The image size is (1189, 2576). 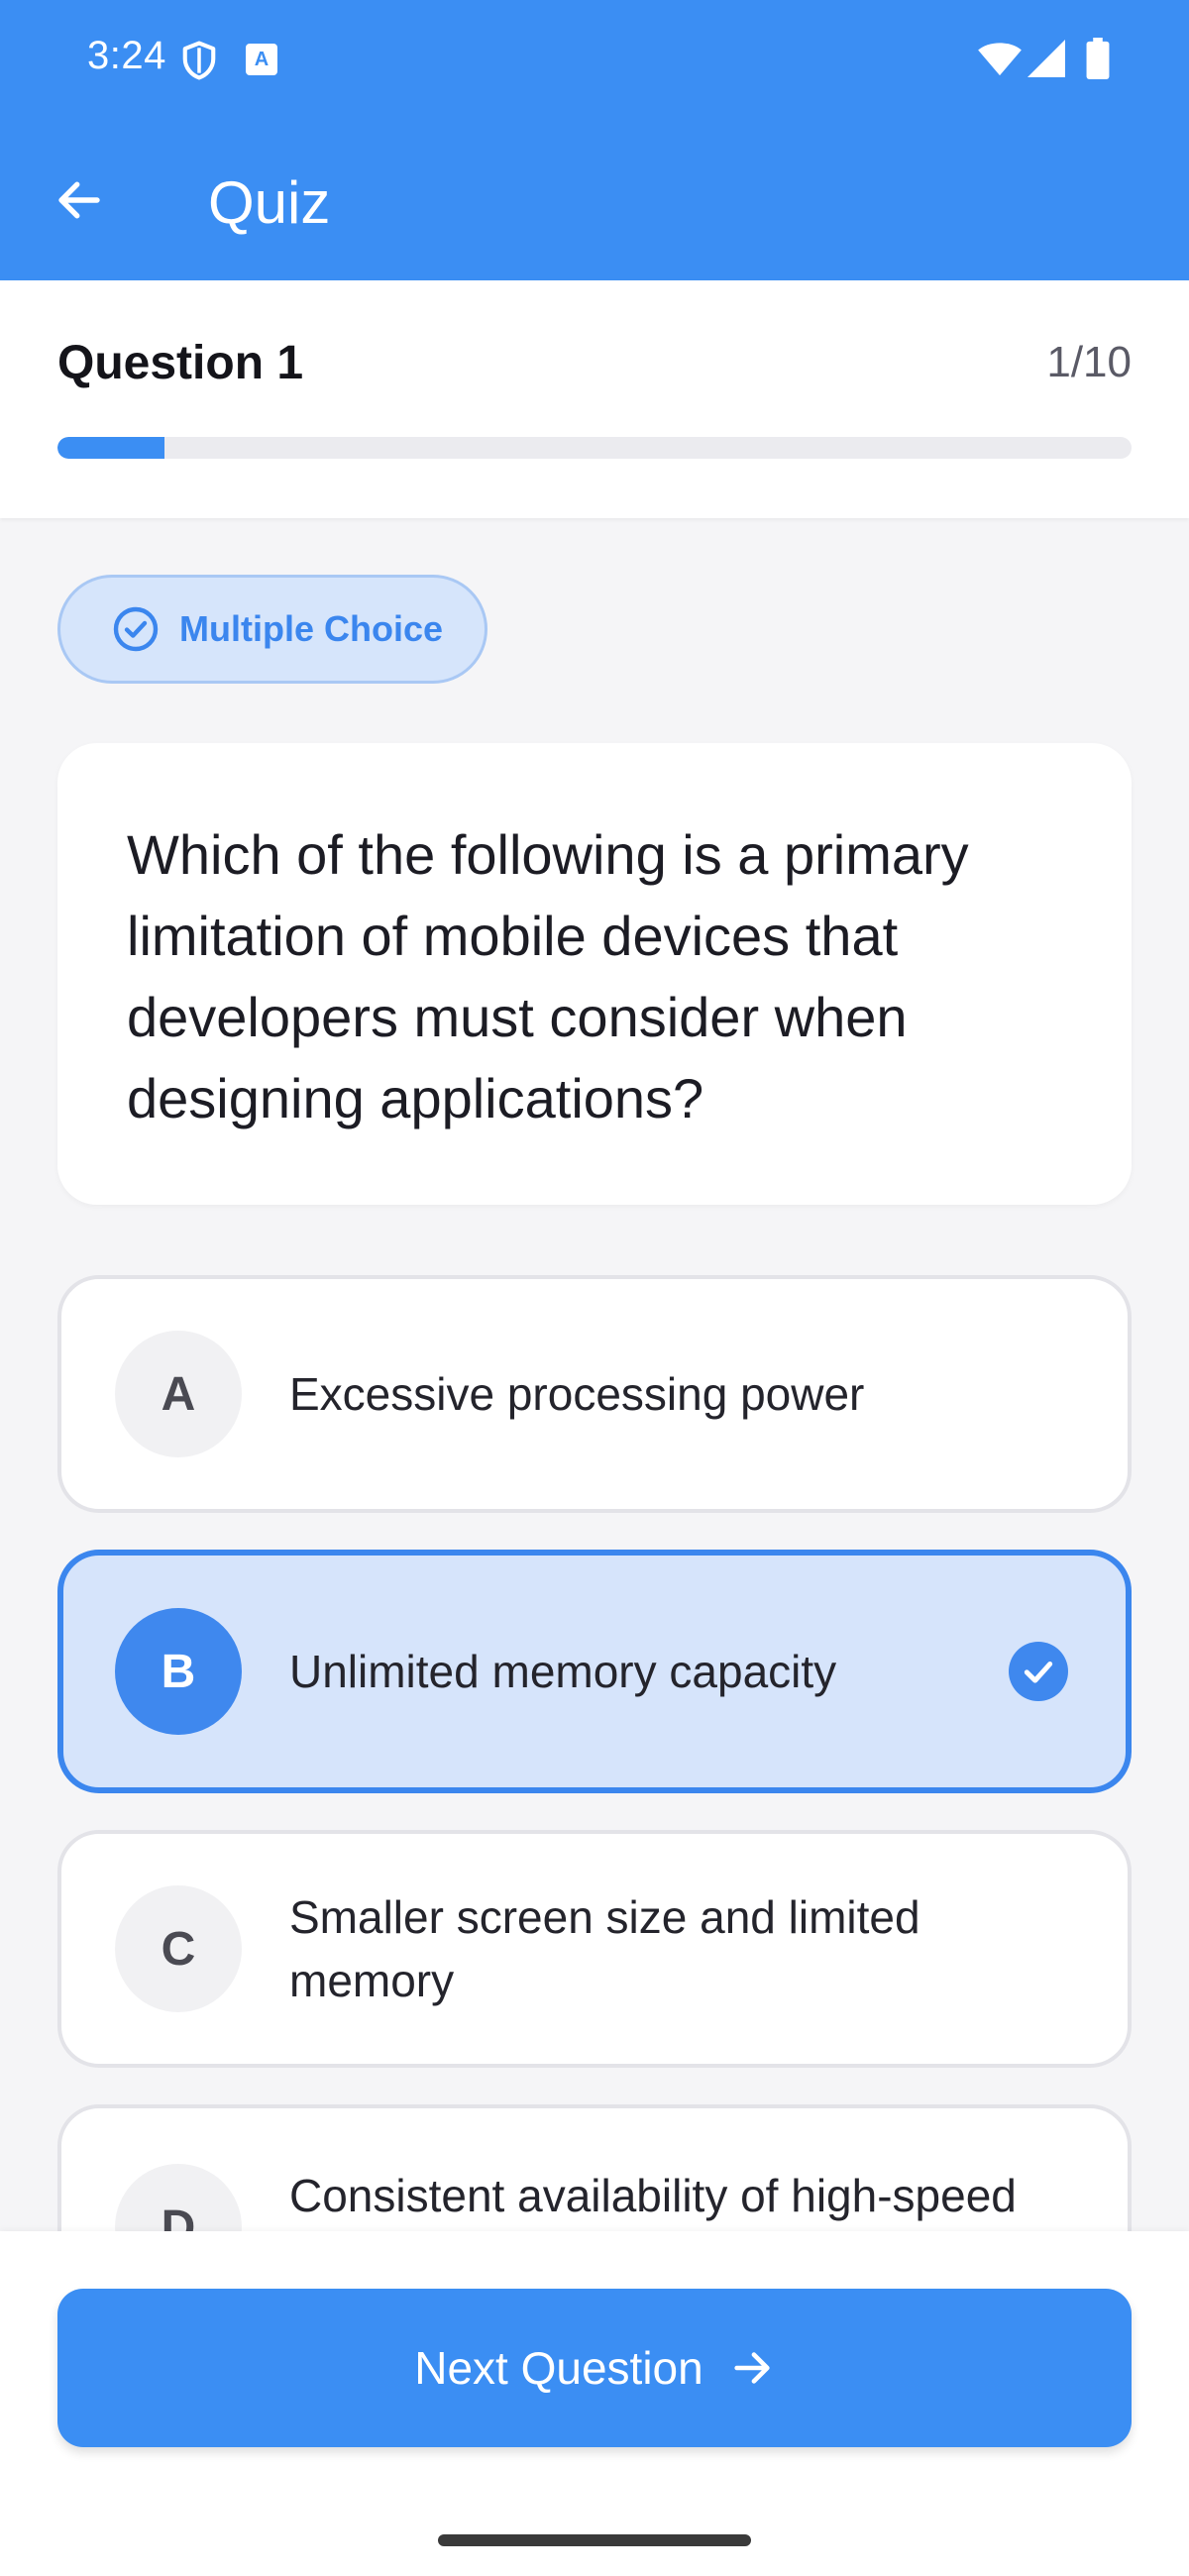 I want to click on battery-icon, so click(x=1098, y=58).